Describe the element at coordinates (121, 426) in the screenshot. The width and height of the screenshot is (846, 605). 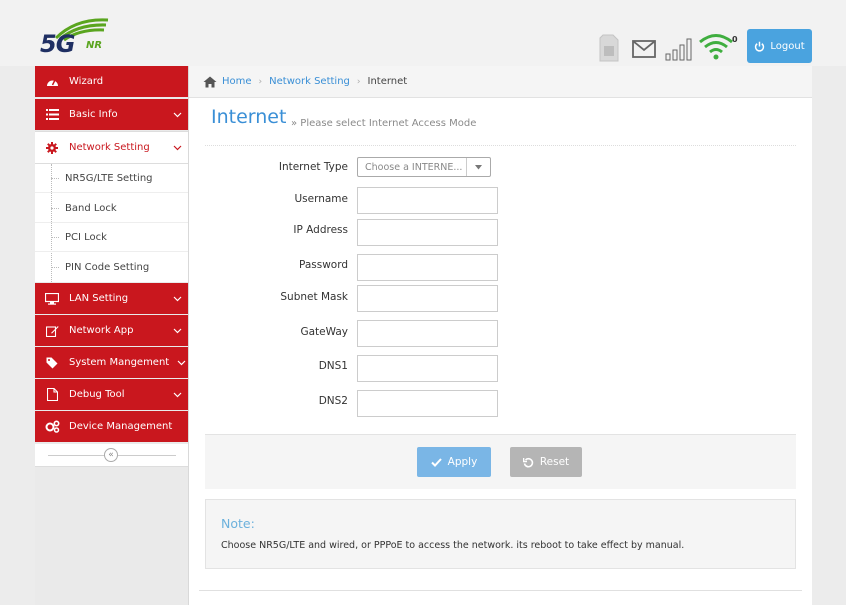
I see `sidebar-item-label: Device Management` at that location.